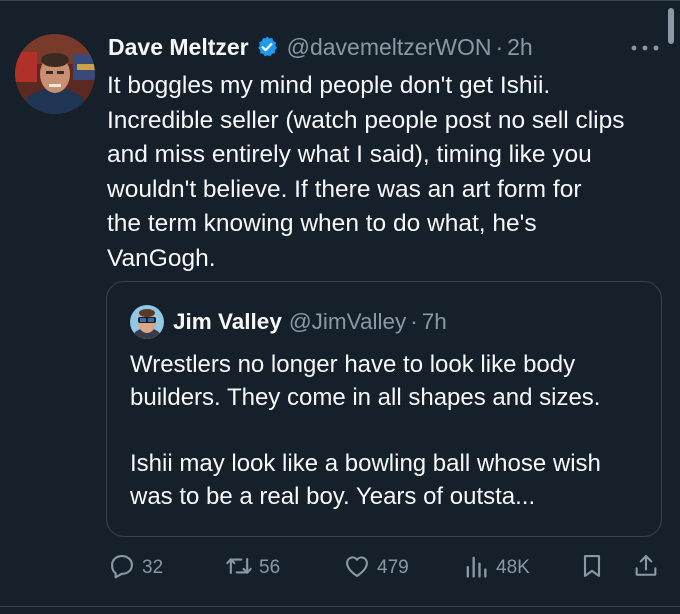 The image size is (680, 614). I want to click on author-name: Dave Meltzer, so click(178, 47).